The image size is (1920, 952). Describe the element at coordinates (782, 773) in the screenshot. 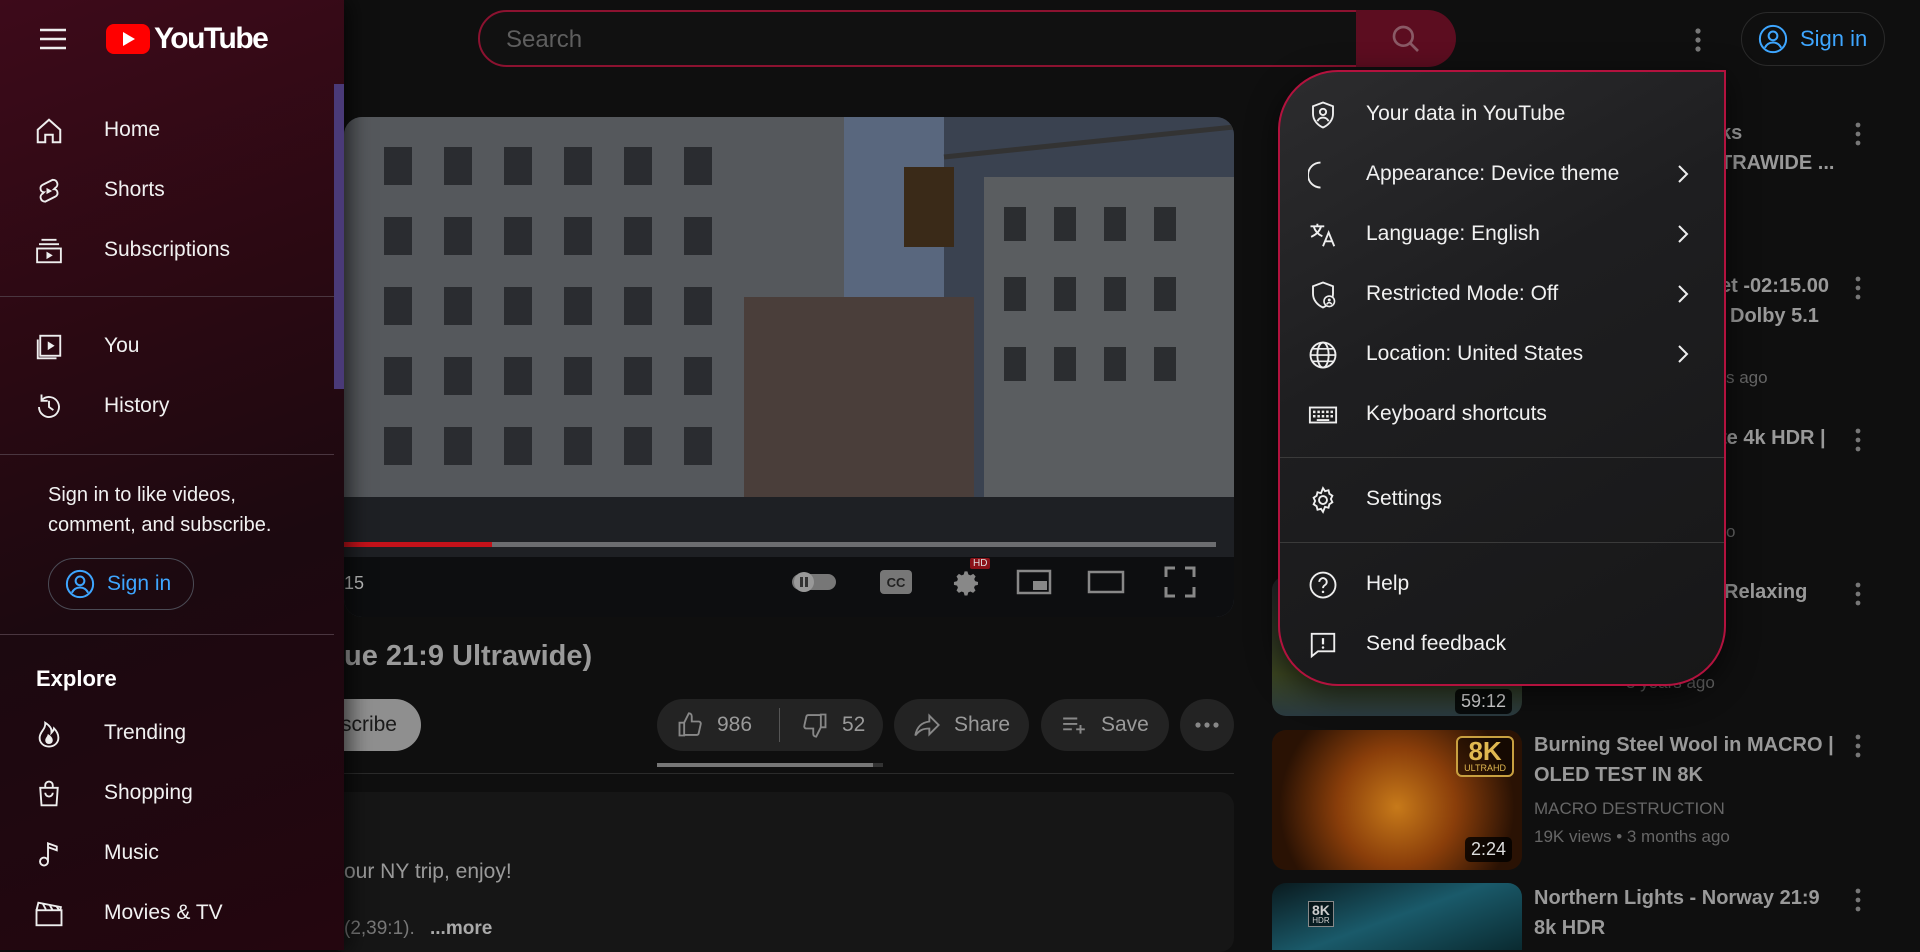

I see `content-divider` at that location.